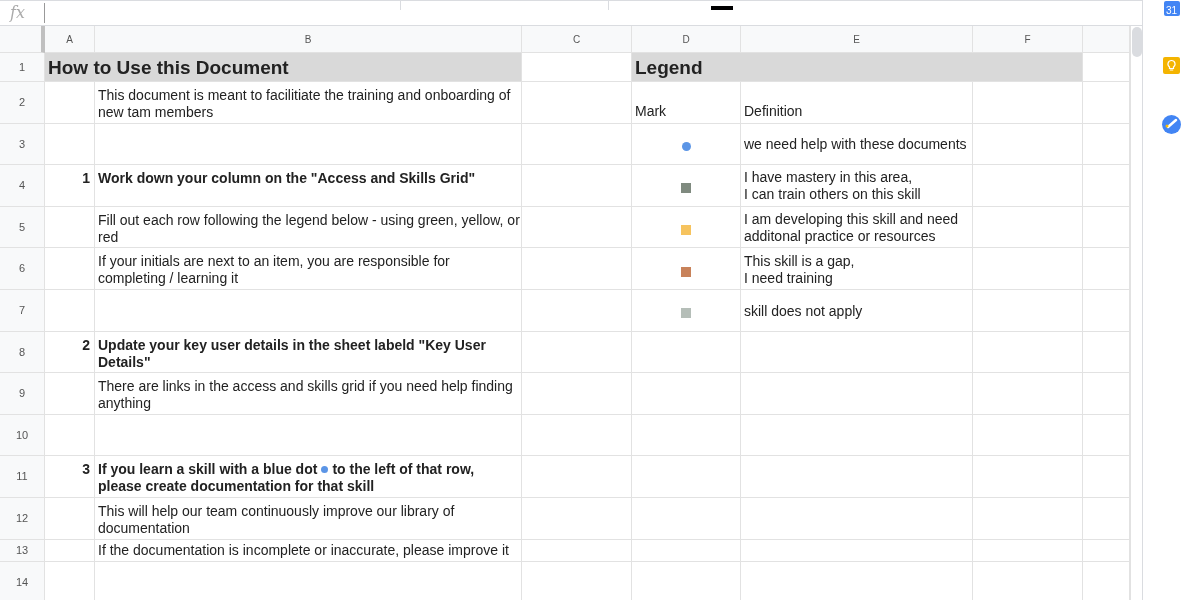 This screenshot has width=1200, height=600. I want to click on step-number: 1, so click(86, 179).